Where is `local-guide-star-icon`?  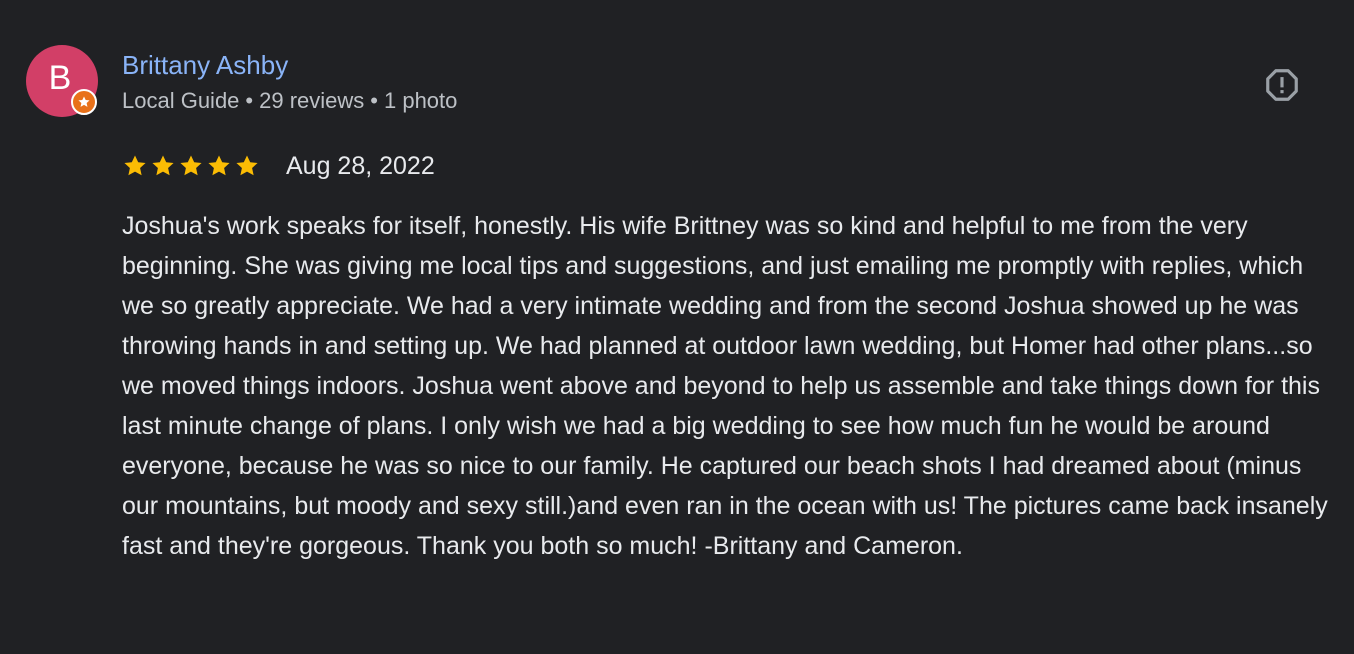 local-guide-star-icon is located at coordinates (84, 102).